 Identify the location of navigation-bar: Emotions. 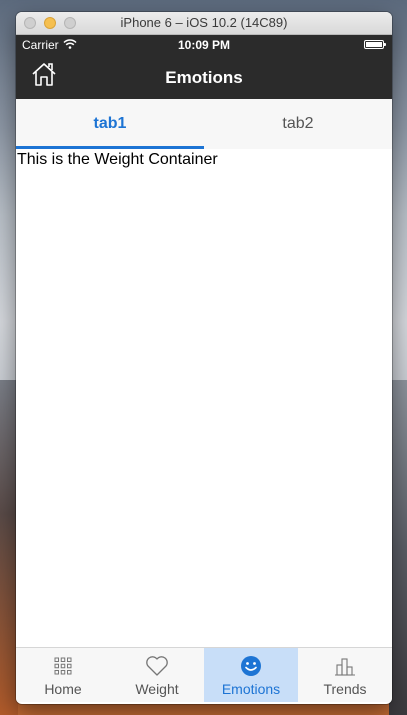
(204, 77).